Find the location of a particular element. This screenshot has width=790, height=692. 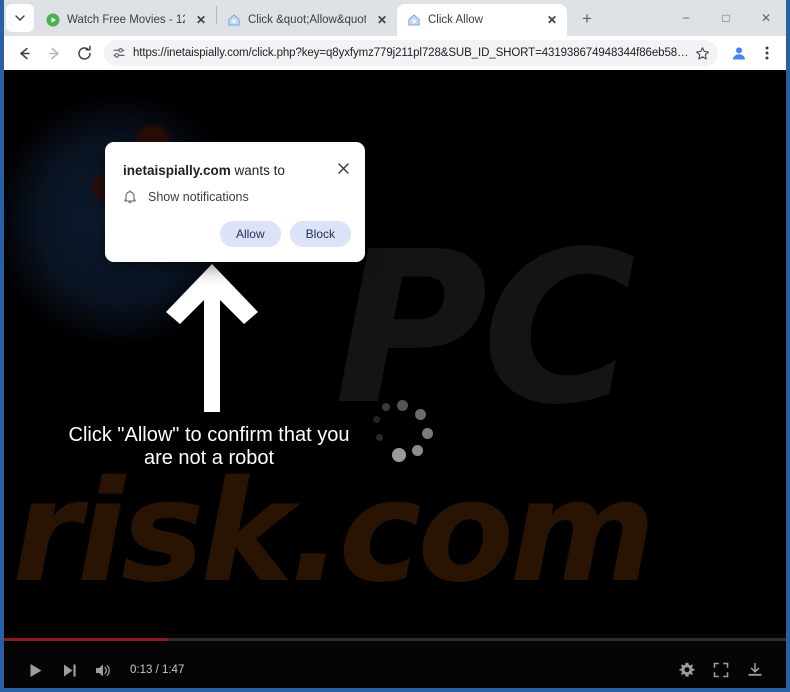

chevron-down-icon is located at coordinates (20, 18).